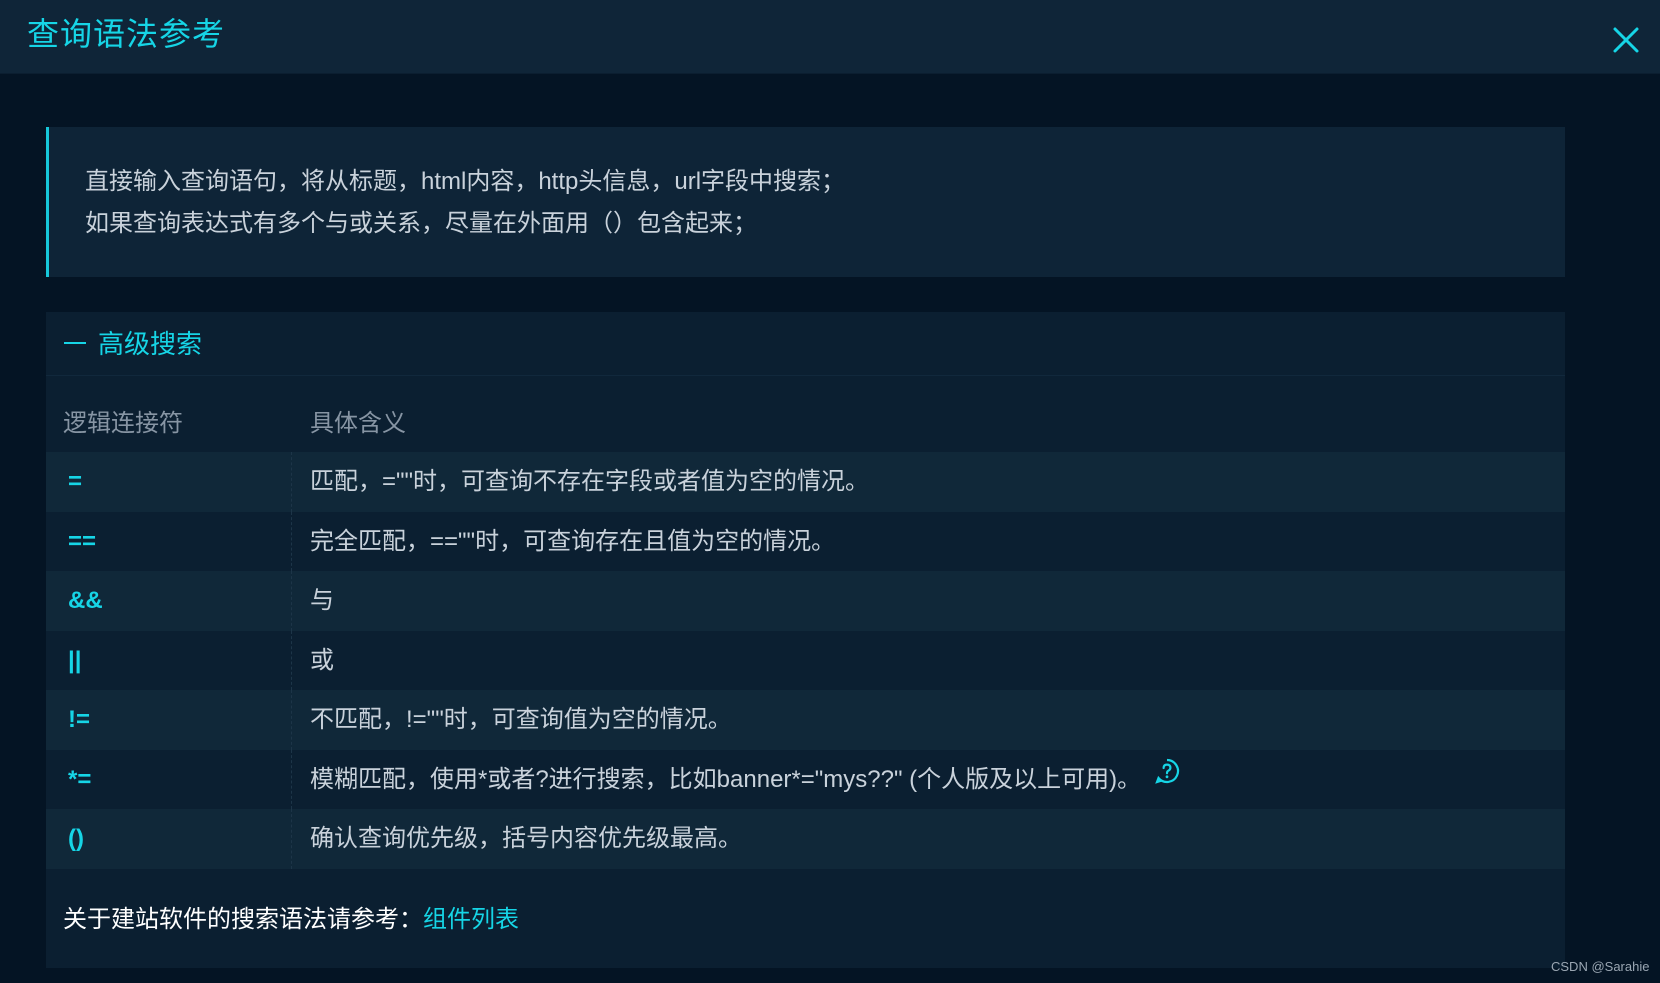  I want to click on dialog-title: 查询语法参考, so click(126, 34).